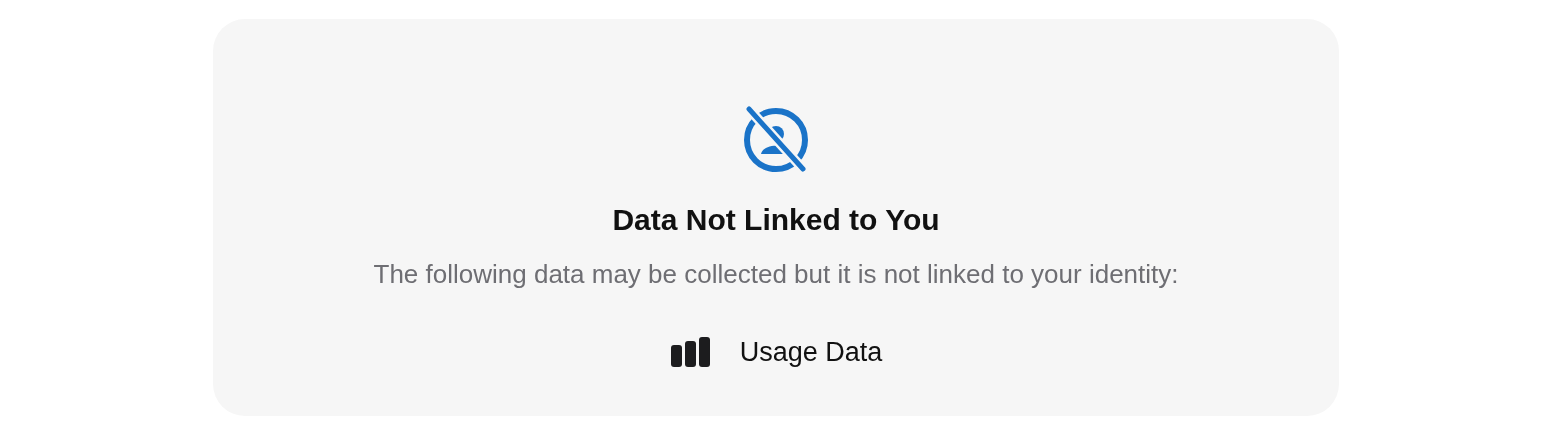  I want to click on section-description: The following data may be collected but it is not linked to your identity:, so click(776, 274).